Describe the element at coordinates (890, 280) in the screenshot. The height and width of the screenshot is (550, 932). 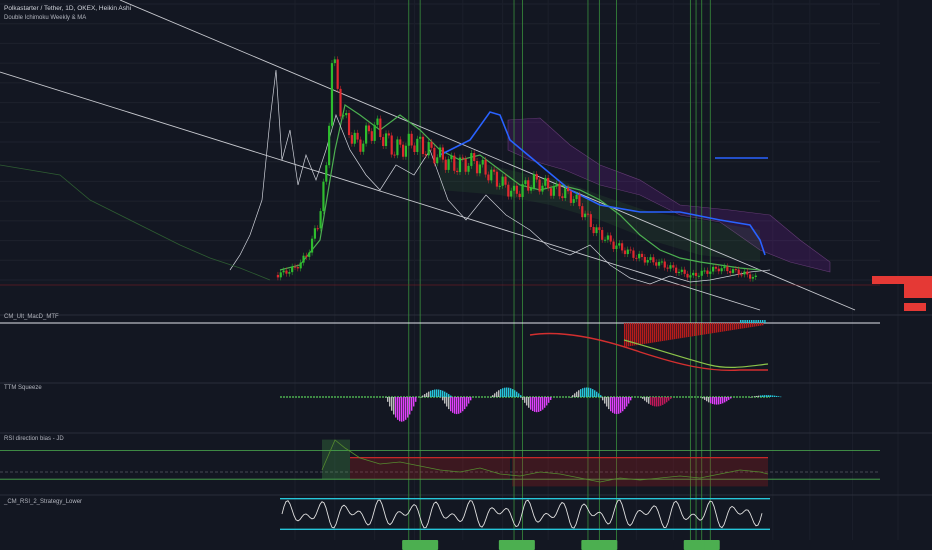
I see `symbol-tag-box` at that location.